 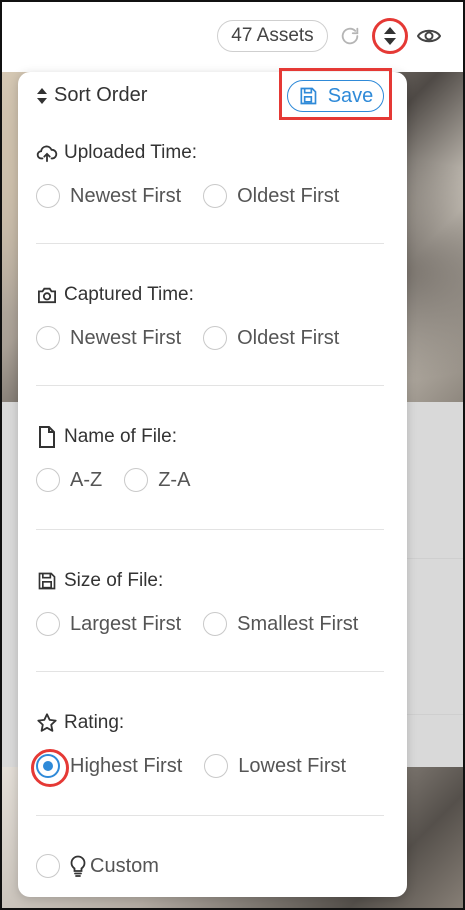 What do you see at coordinates (429, 36) in the screenshot?
I see `eye-icon` at bounding box center [429, 36].